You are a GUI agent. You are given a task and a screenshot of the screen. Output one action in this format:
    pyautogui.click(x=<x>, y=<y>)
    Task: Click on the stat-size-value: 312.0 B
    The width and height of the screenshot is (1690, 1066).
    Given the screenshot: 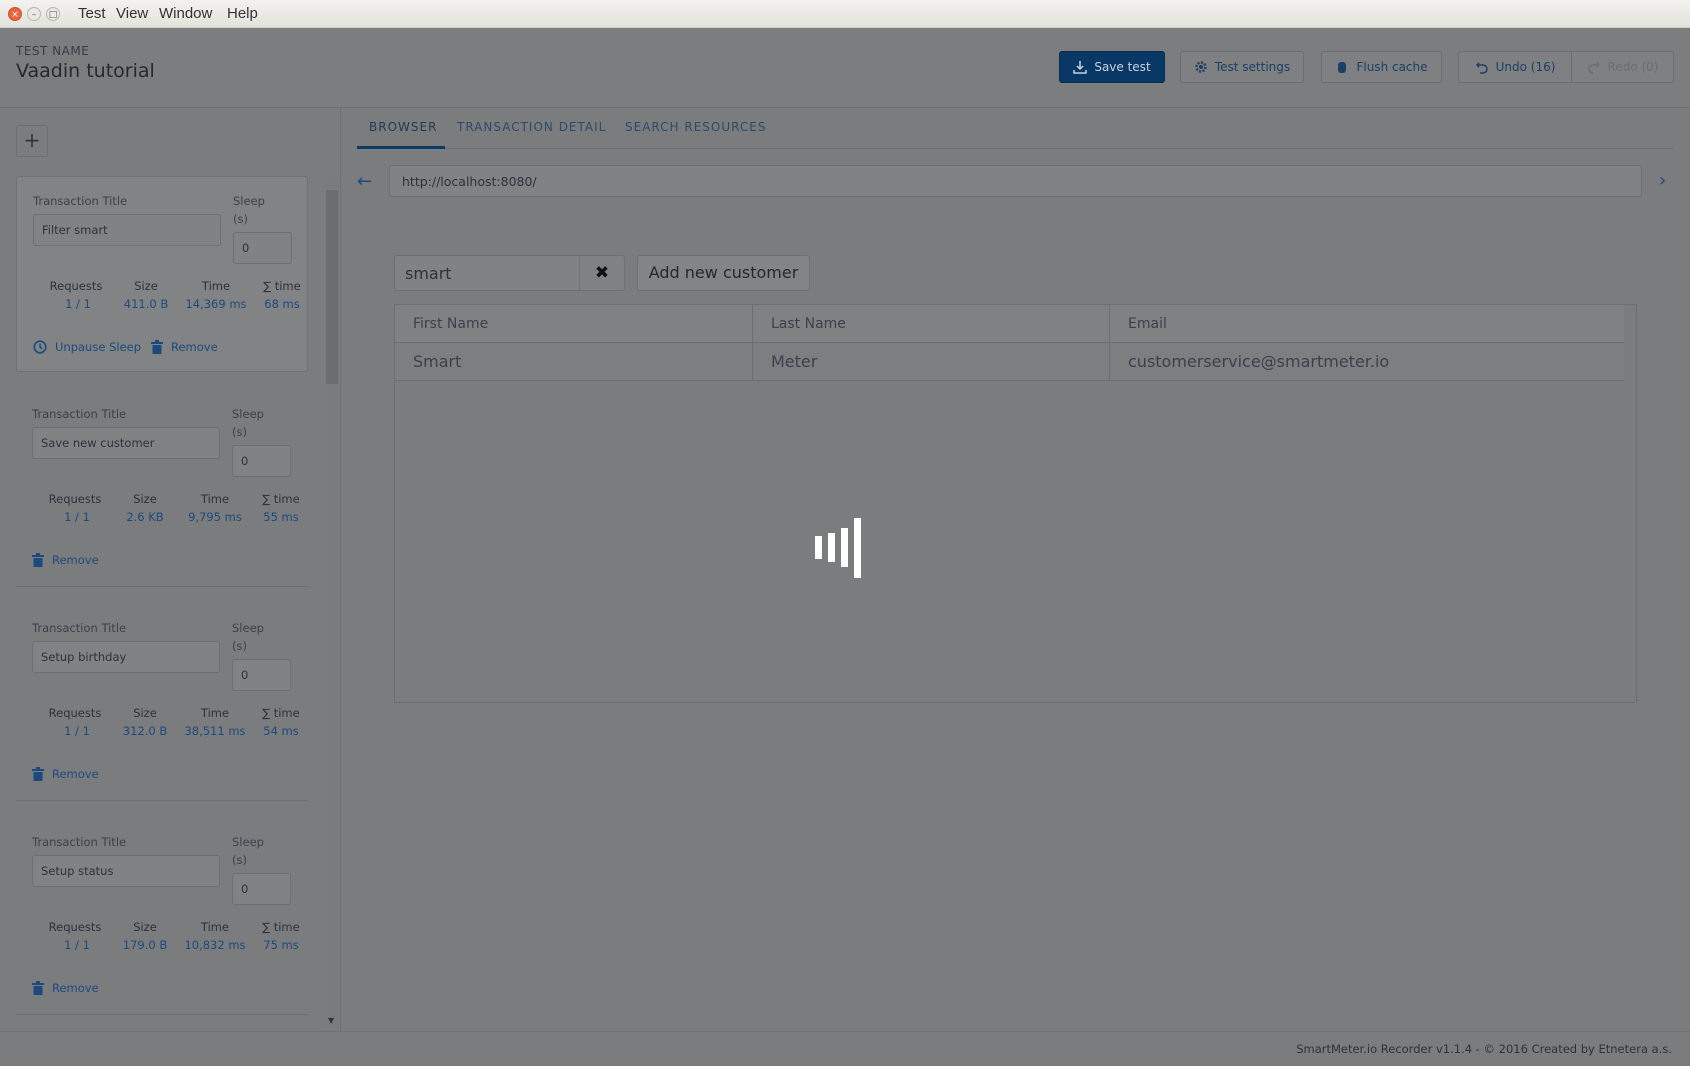 What is the action you would take?
    pyautogui.click(x=145, y=731)
    